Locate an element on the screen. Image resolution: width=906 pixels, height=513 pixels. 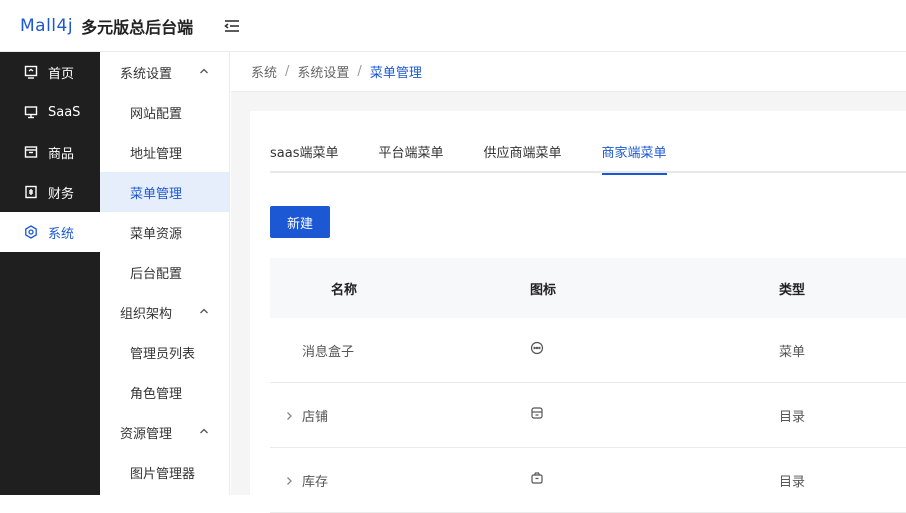
menu-collapse-icon is located at coordinates (232, 26).